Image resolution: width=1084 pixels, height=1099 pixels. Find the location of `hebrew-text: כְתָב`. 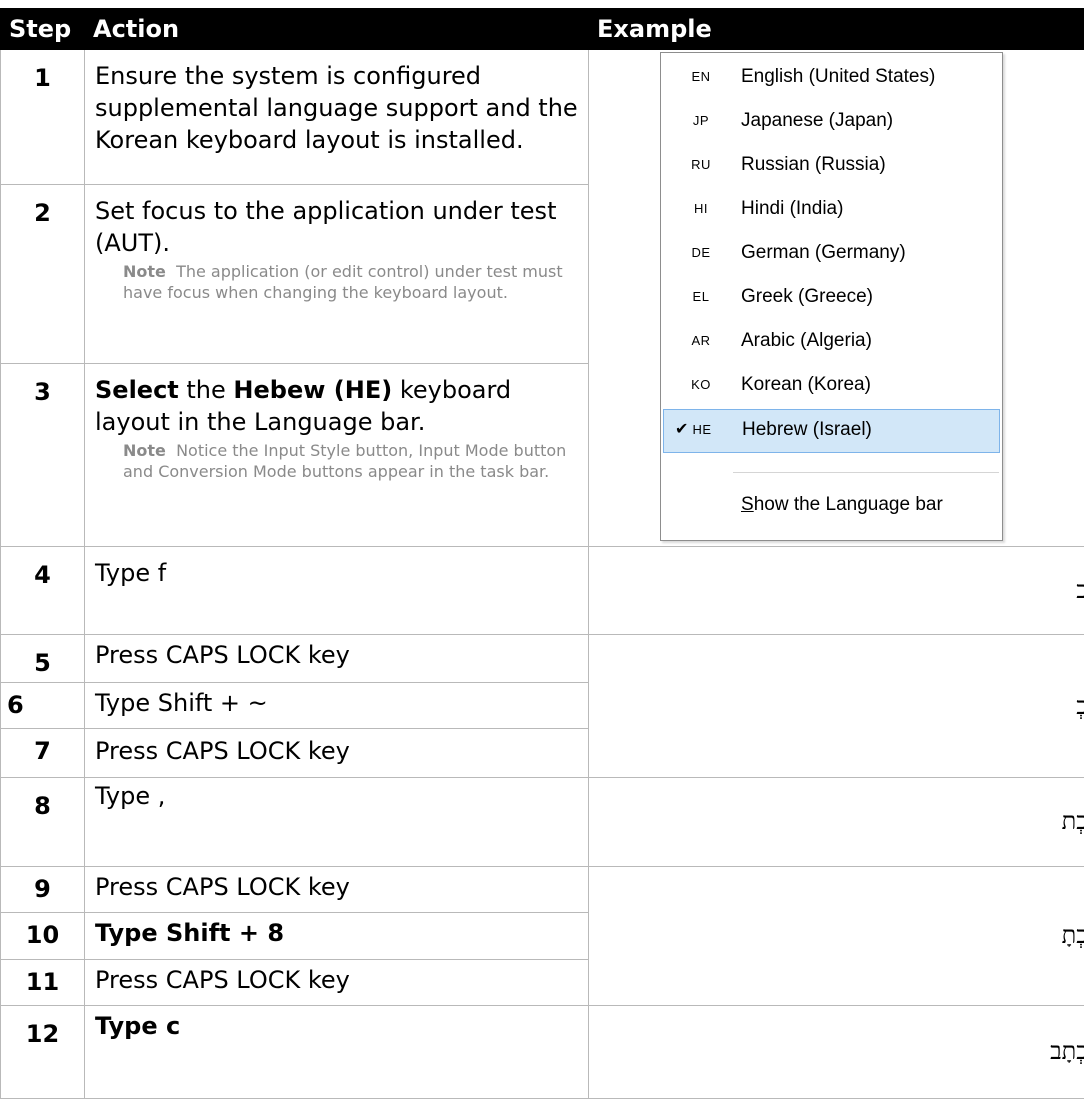

hebrew-text: כְתָב is located at coordinates (1067, 1051).